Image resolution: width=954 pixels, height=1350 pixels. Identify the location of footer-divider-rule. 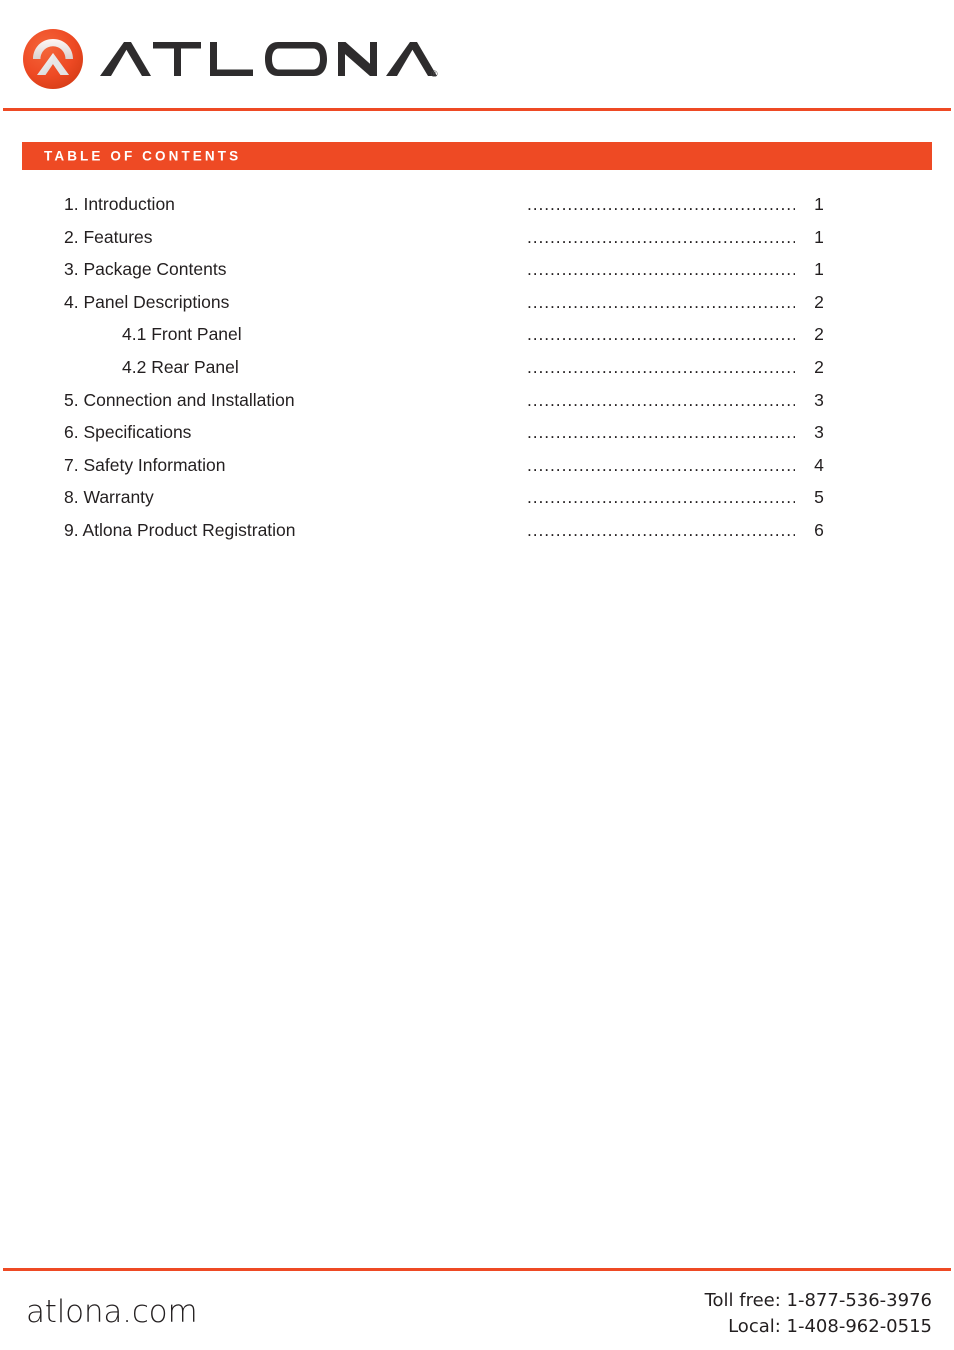
(477, 1269).